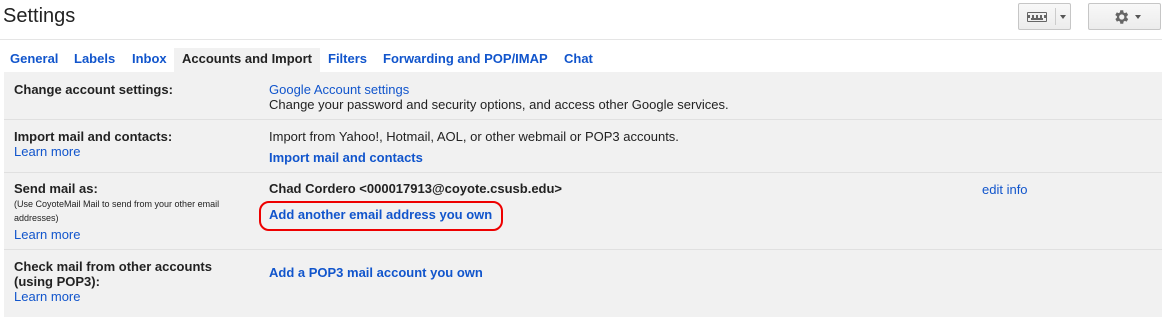 This screenshot has width=1162, height=317. I want to click on input-tools-button, so click(1044, 16).